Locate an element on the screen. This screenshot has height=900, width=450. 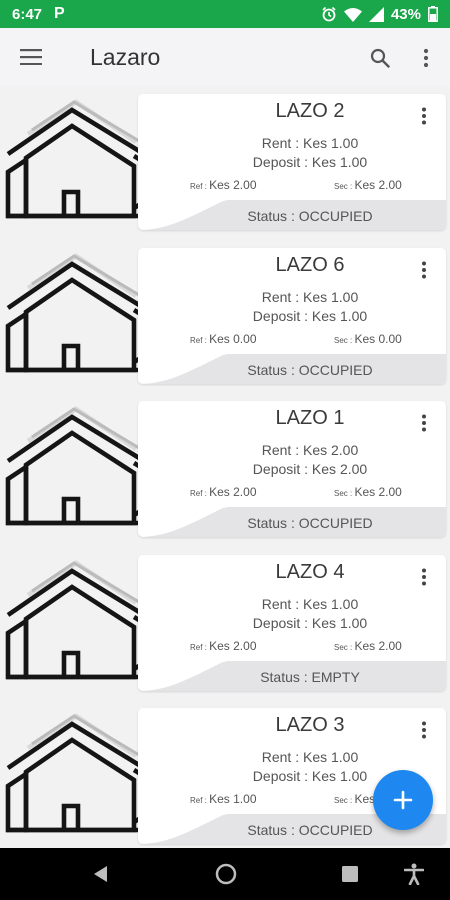
battery-percent: 43% is located at coordinates (405, 14).